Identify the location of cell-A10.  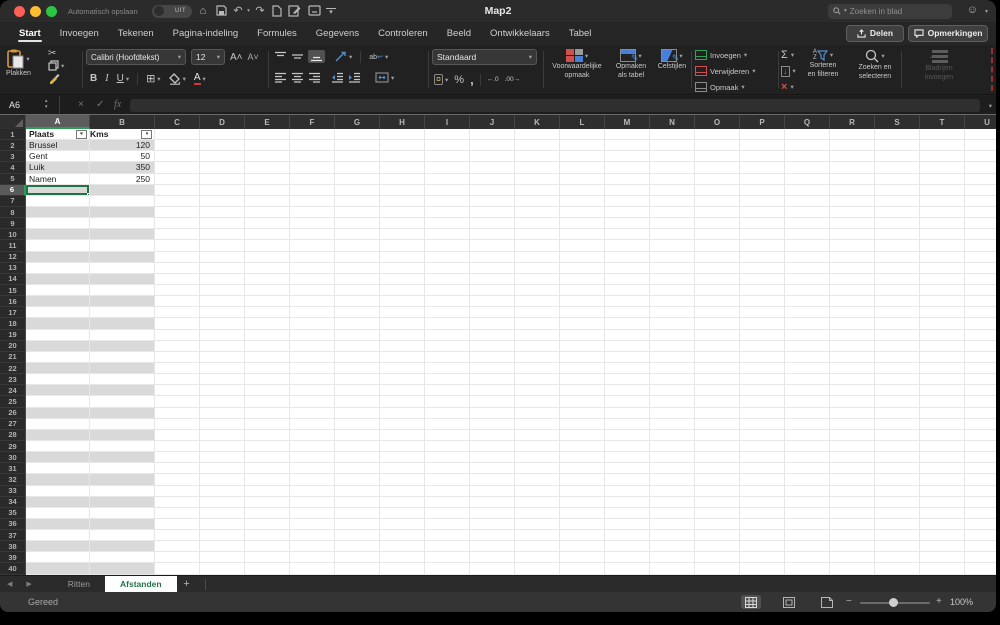
(58, 235).